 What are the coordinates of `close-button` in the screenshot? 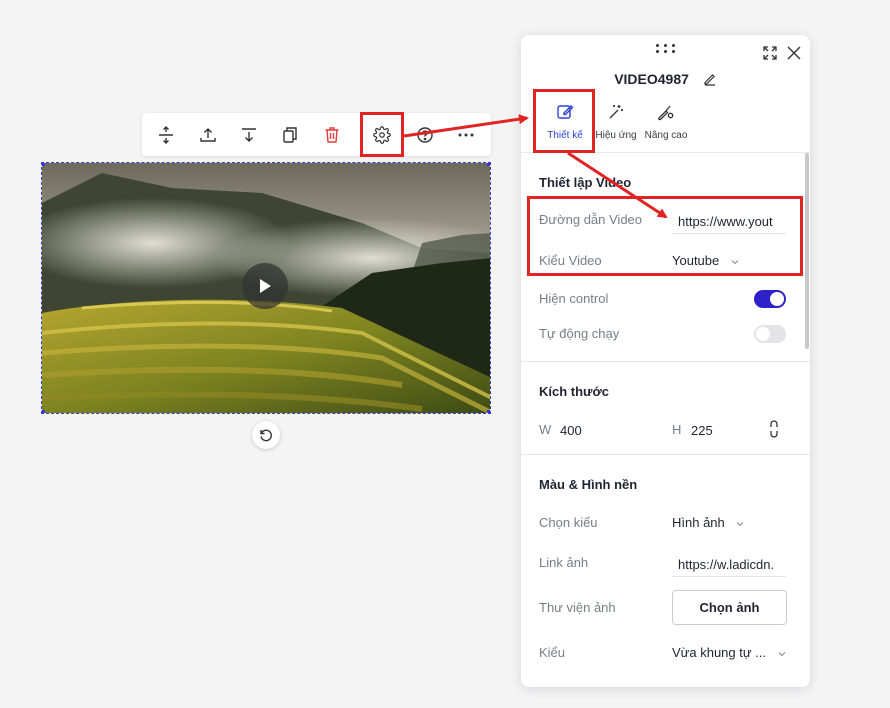 It's located at (794, 53).